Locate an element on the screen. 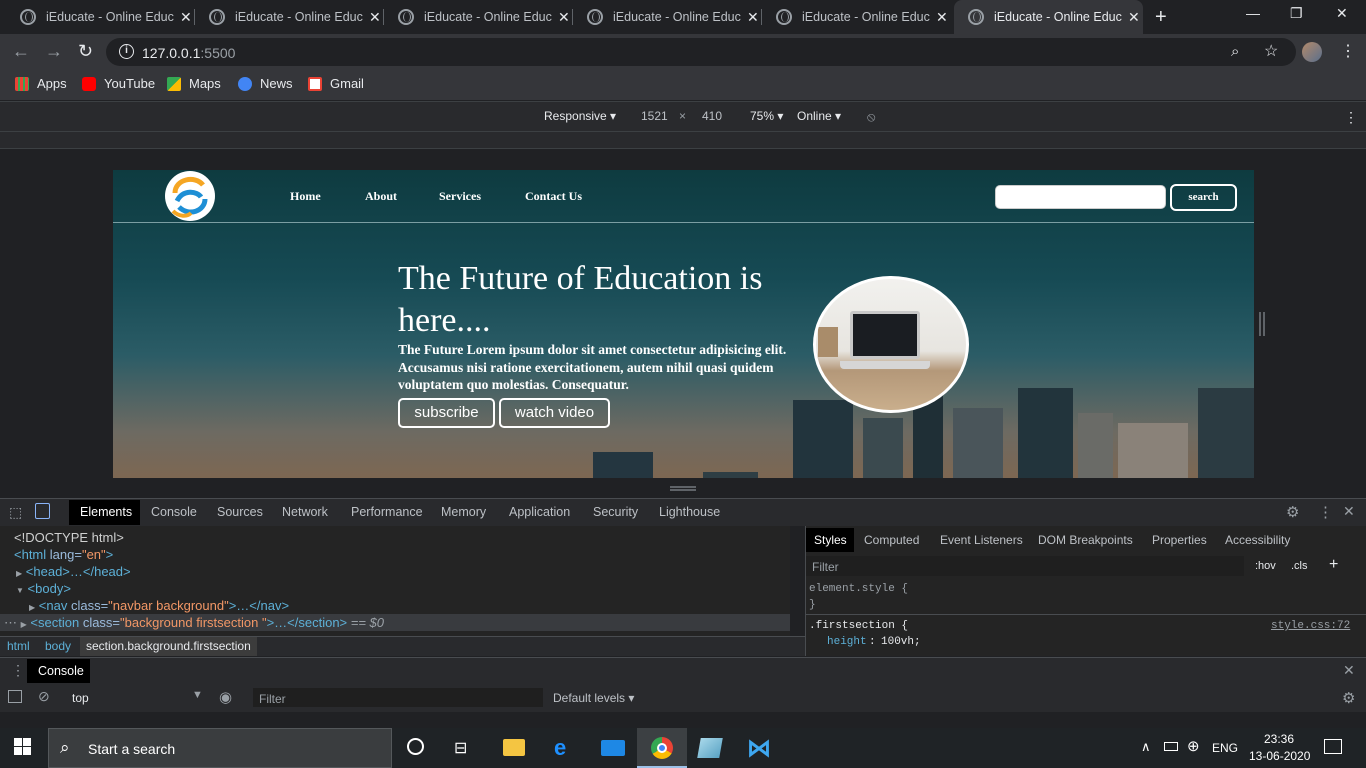  breadcrumb-html: html is located at coordinates (18, 646).